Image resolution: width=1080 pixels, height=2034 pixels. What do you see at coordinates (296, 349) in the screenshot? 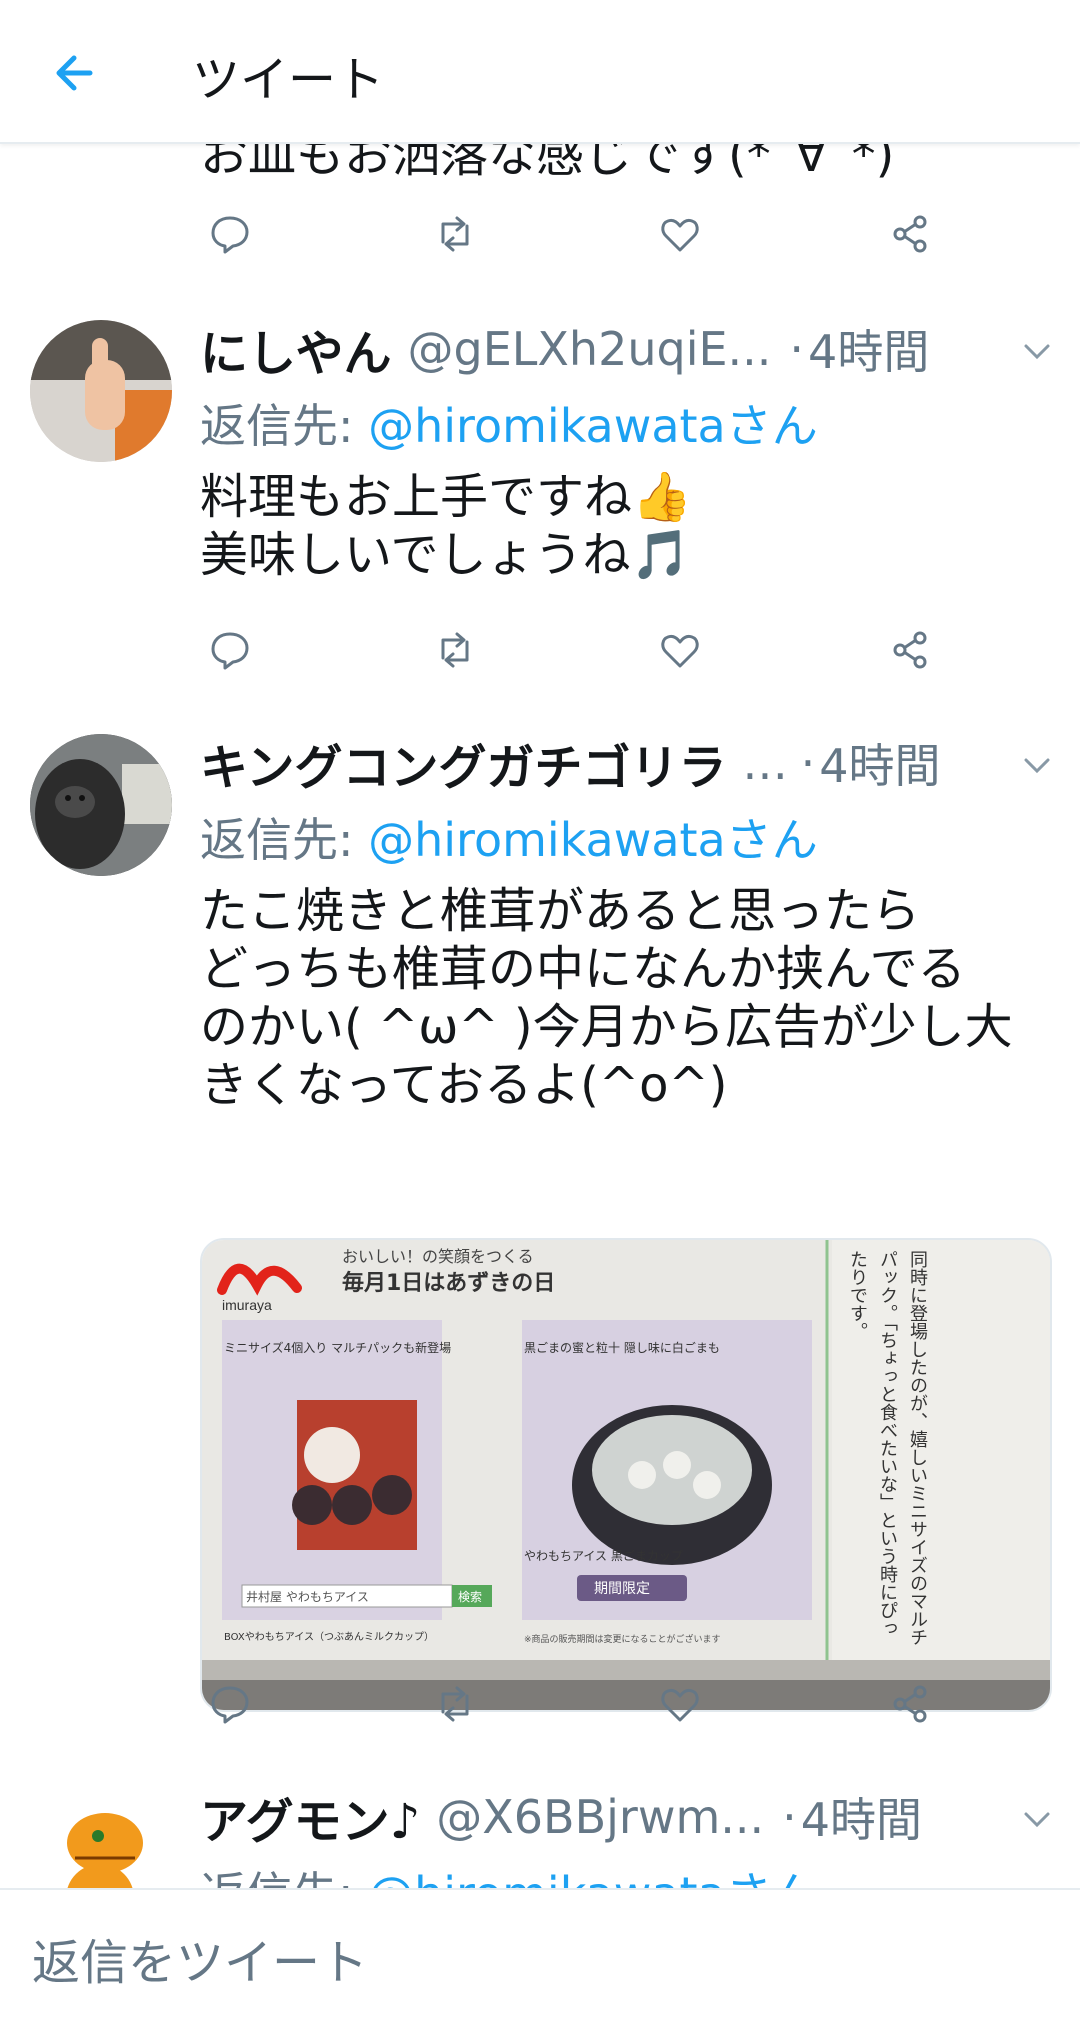
I see `display-name: にしやん` at bounding box center [296, 349].